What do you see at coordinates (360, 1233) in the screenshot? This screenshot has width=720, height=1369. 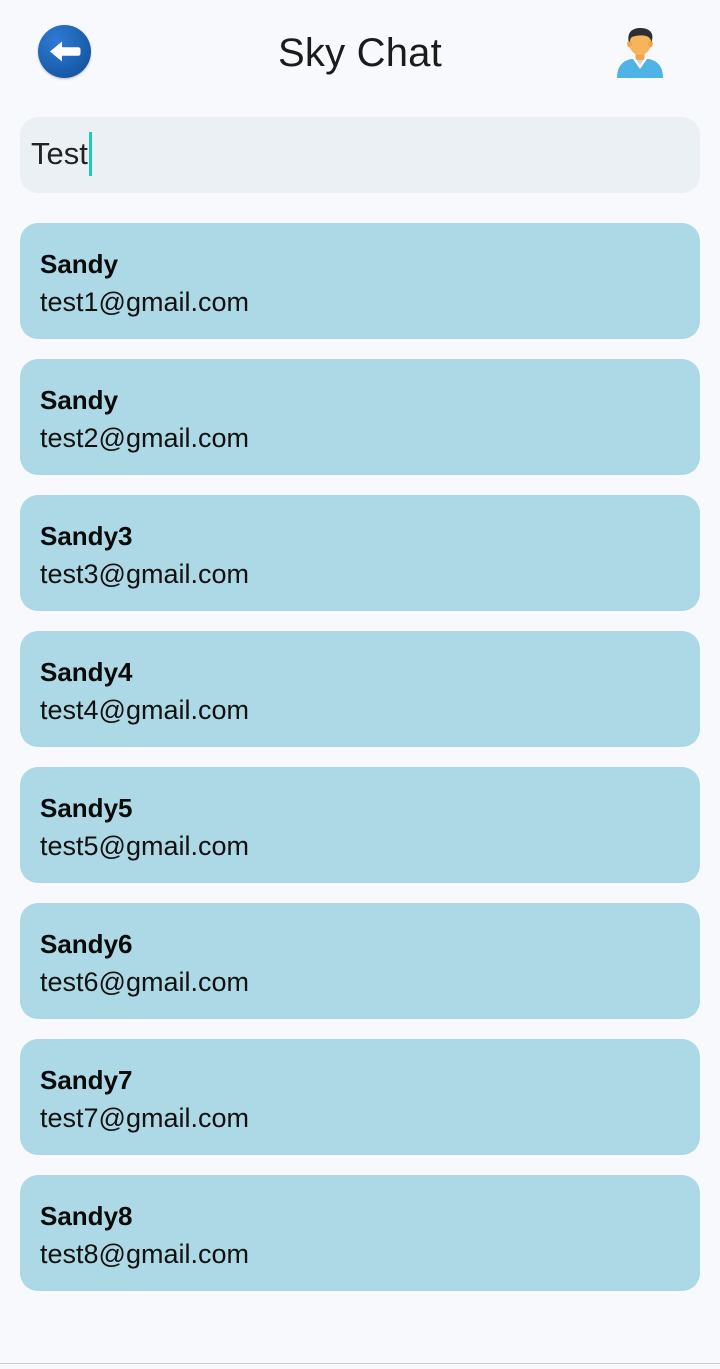 I see `user-card: Sandy8 test8@gmail.com` at bounding box center [360, 1233].